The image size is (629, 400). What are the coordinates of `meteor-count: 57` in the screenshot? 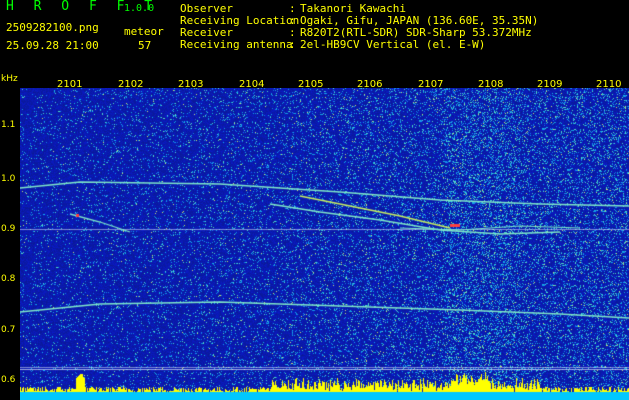 It's located at (145, 45).